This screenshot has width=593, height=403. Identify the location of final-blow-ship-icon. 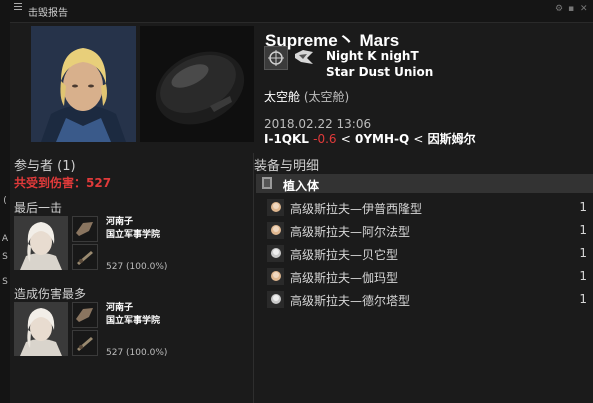
(85, 229).